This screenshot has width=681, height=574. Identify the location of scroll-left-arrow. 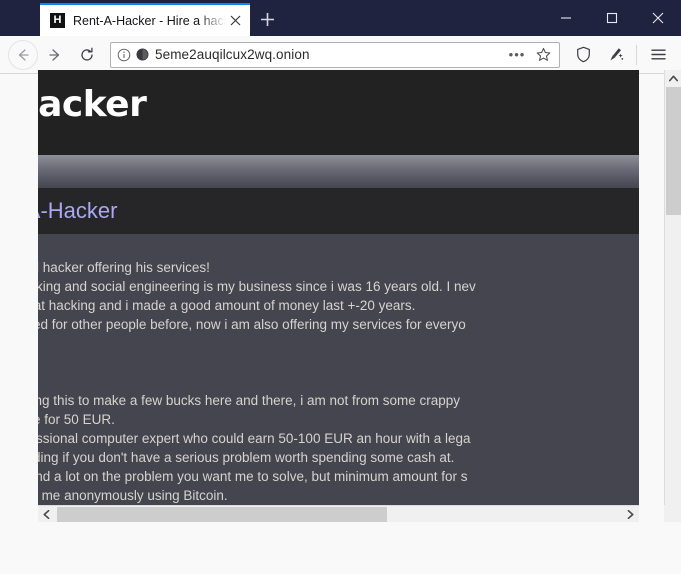
(46, 514).